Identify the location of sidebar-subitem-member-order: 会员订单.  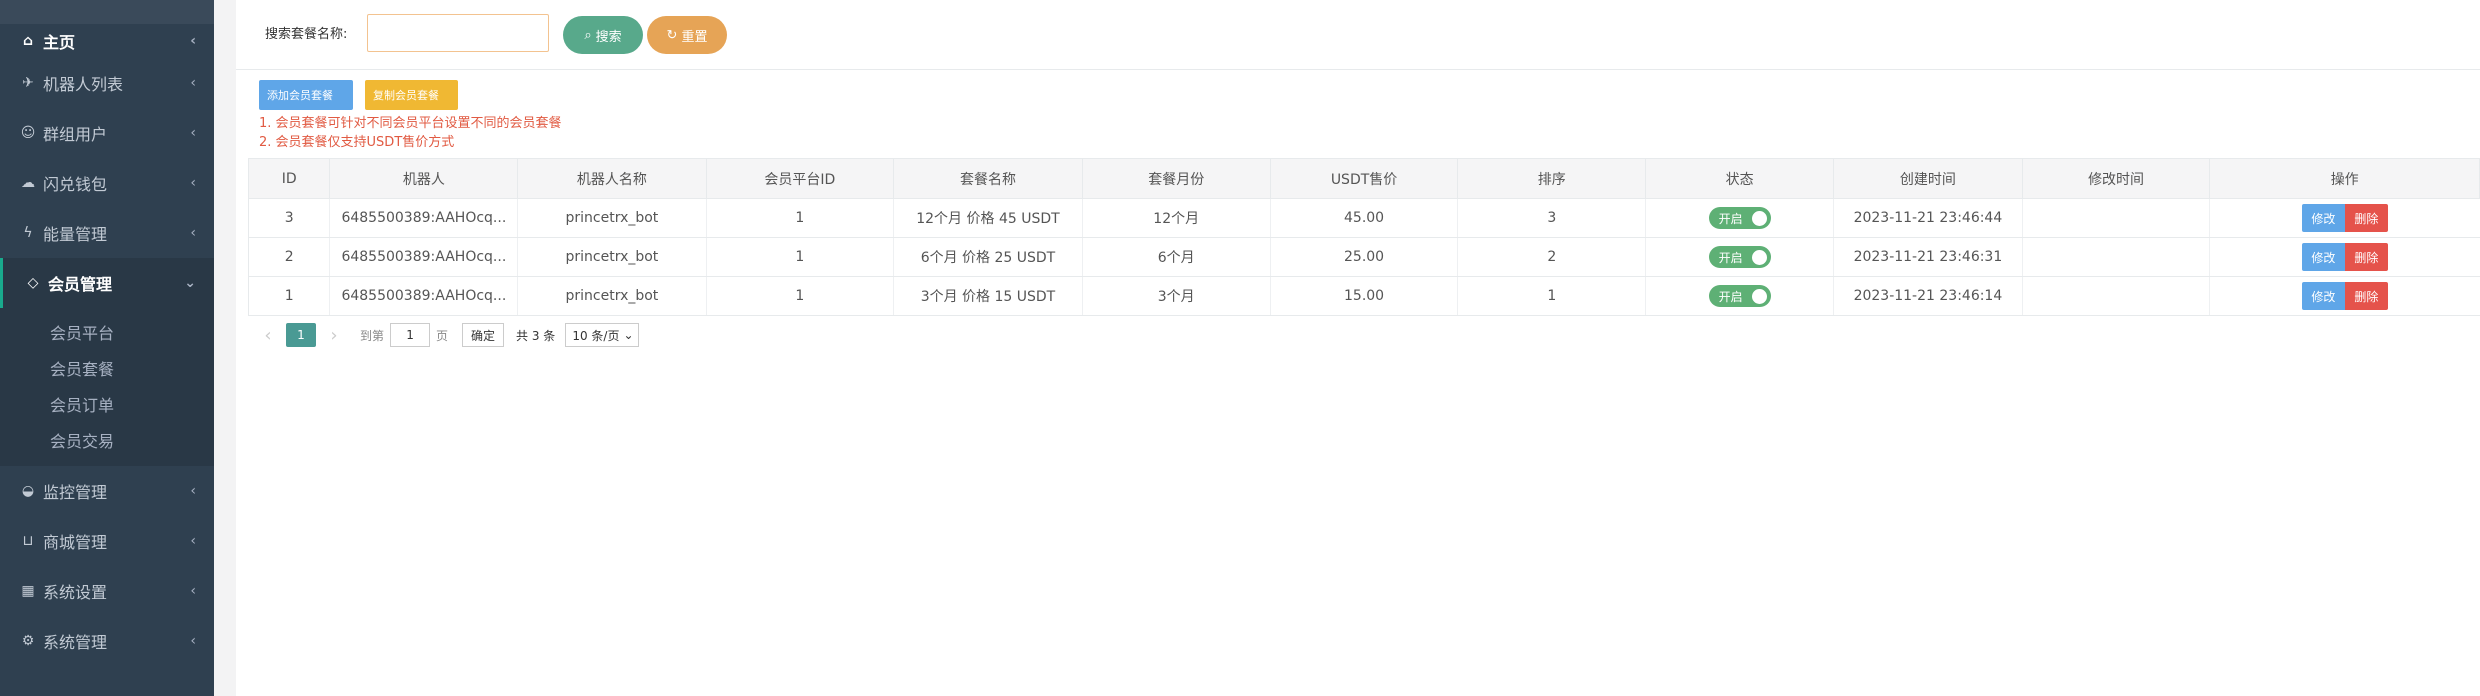
(107, 404).